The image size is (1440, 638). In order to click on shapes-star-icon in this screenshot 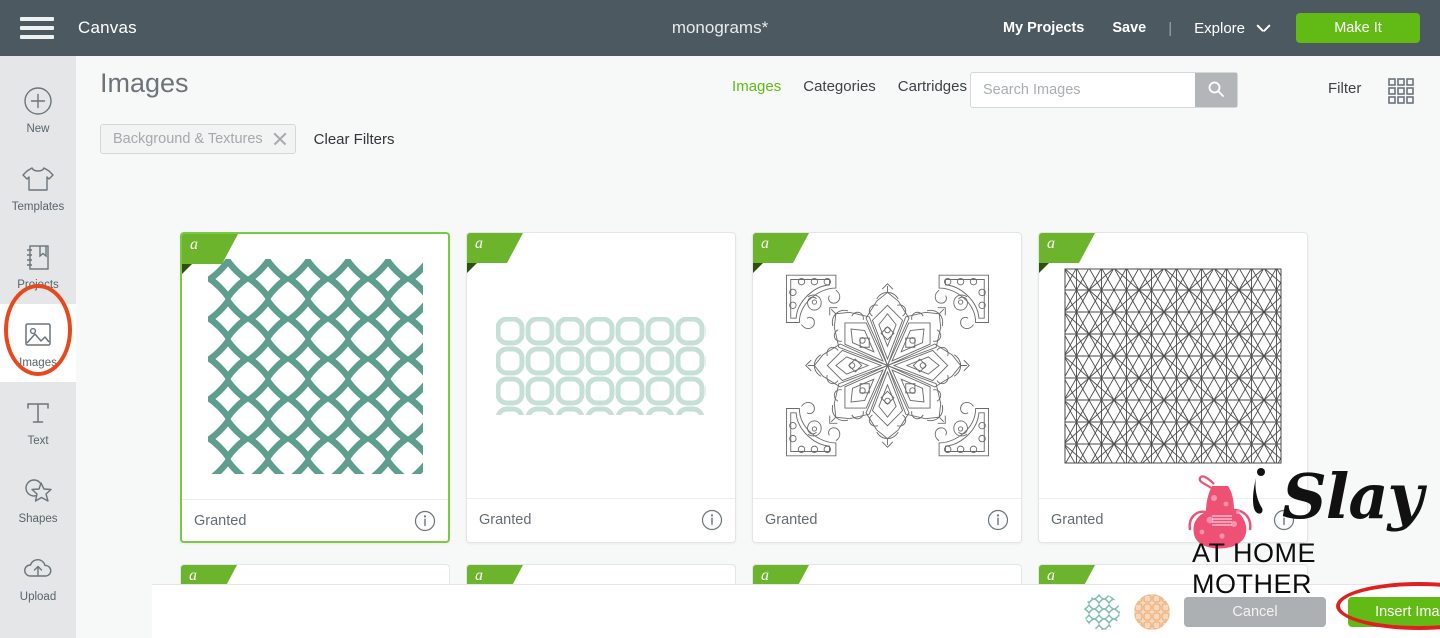, I will do `click(38, 491)`.